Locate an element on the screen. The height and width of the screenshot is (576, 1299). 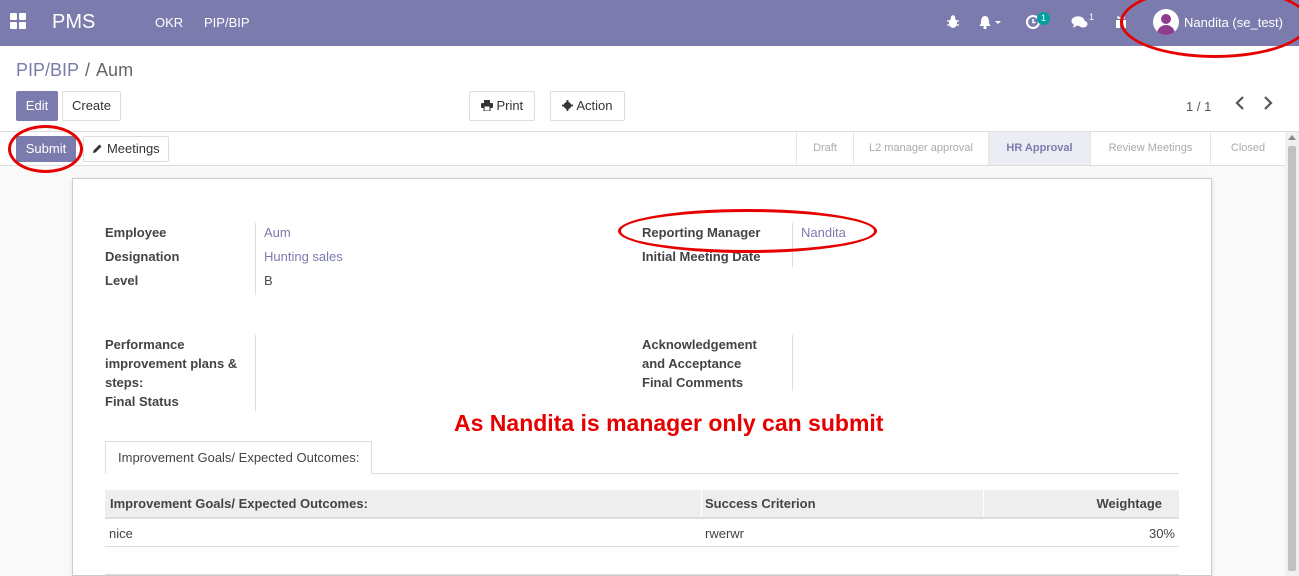
messages-chat-icon is located at coordinates (1080, 23).